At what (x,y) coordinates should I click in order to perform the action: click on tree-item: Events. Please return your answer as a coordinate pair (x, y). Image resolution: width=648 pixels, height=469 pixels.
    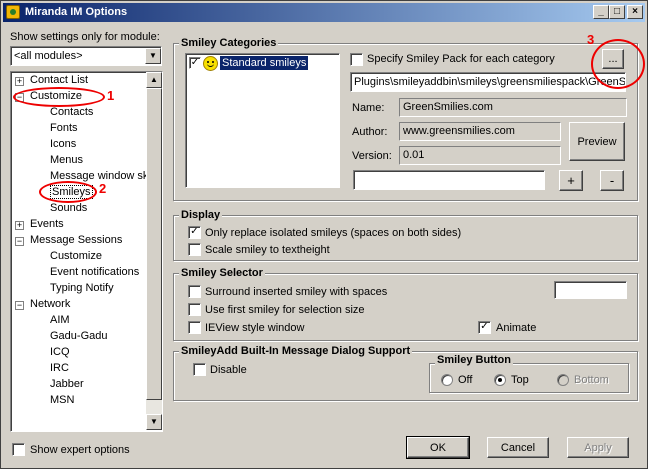
    Looking at the image, I should click on (47, 224).